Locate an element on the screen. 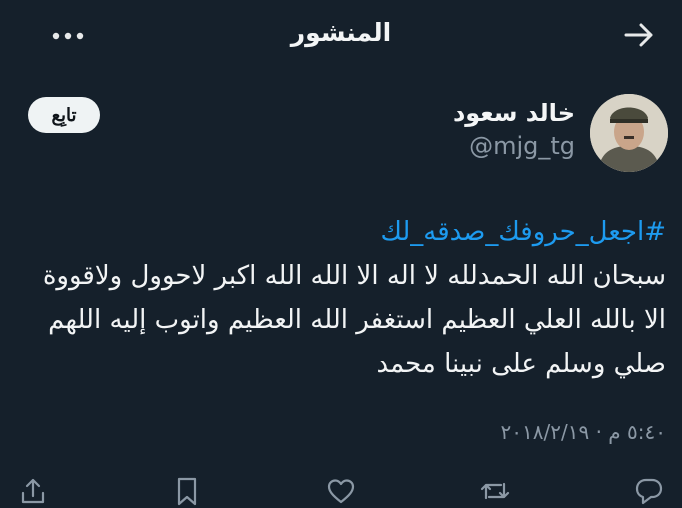  top-bar: المنشور is located at coordinates (341, 36).